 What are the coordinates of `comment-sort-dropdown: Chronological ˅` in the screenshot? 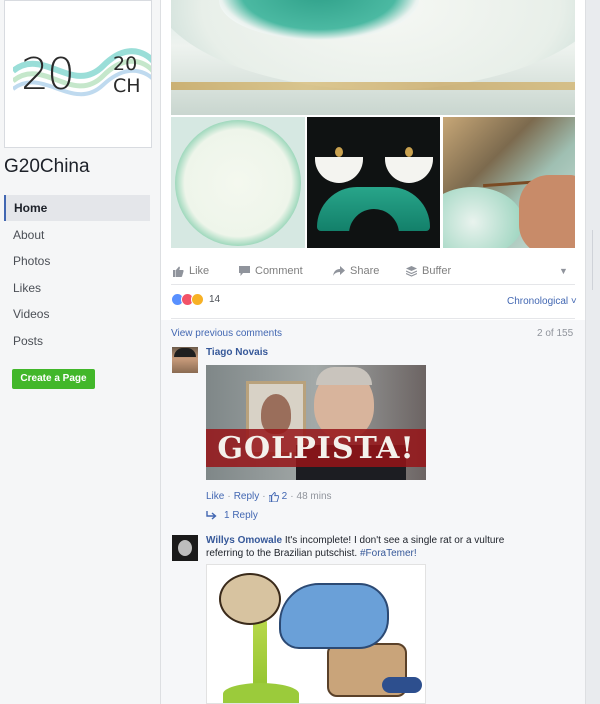 It's located at (542, 301).